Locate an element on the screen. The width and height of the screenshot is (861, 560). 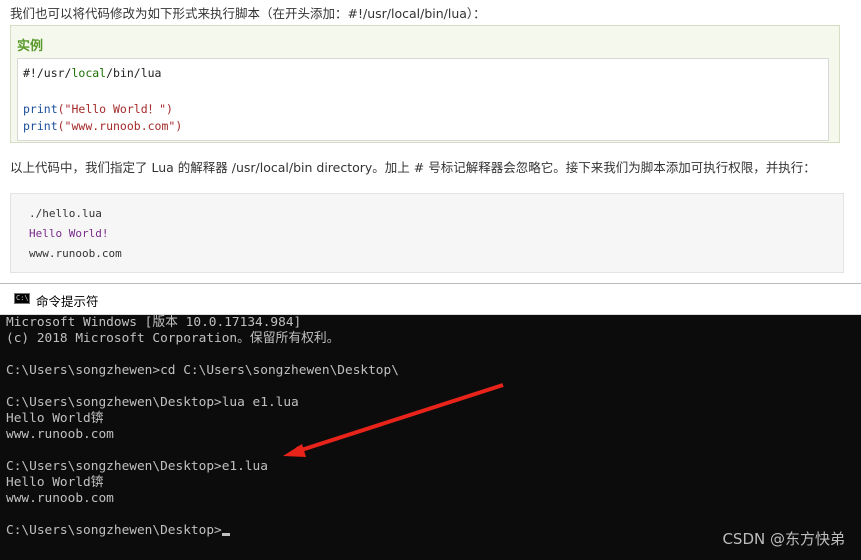
code-line-print-1: print("Hello World！") is located at coordinates (98, 109).